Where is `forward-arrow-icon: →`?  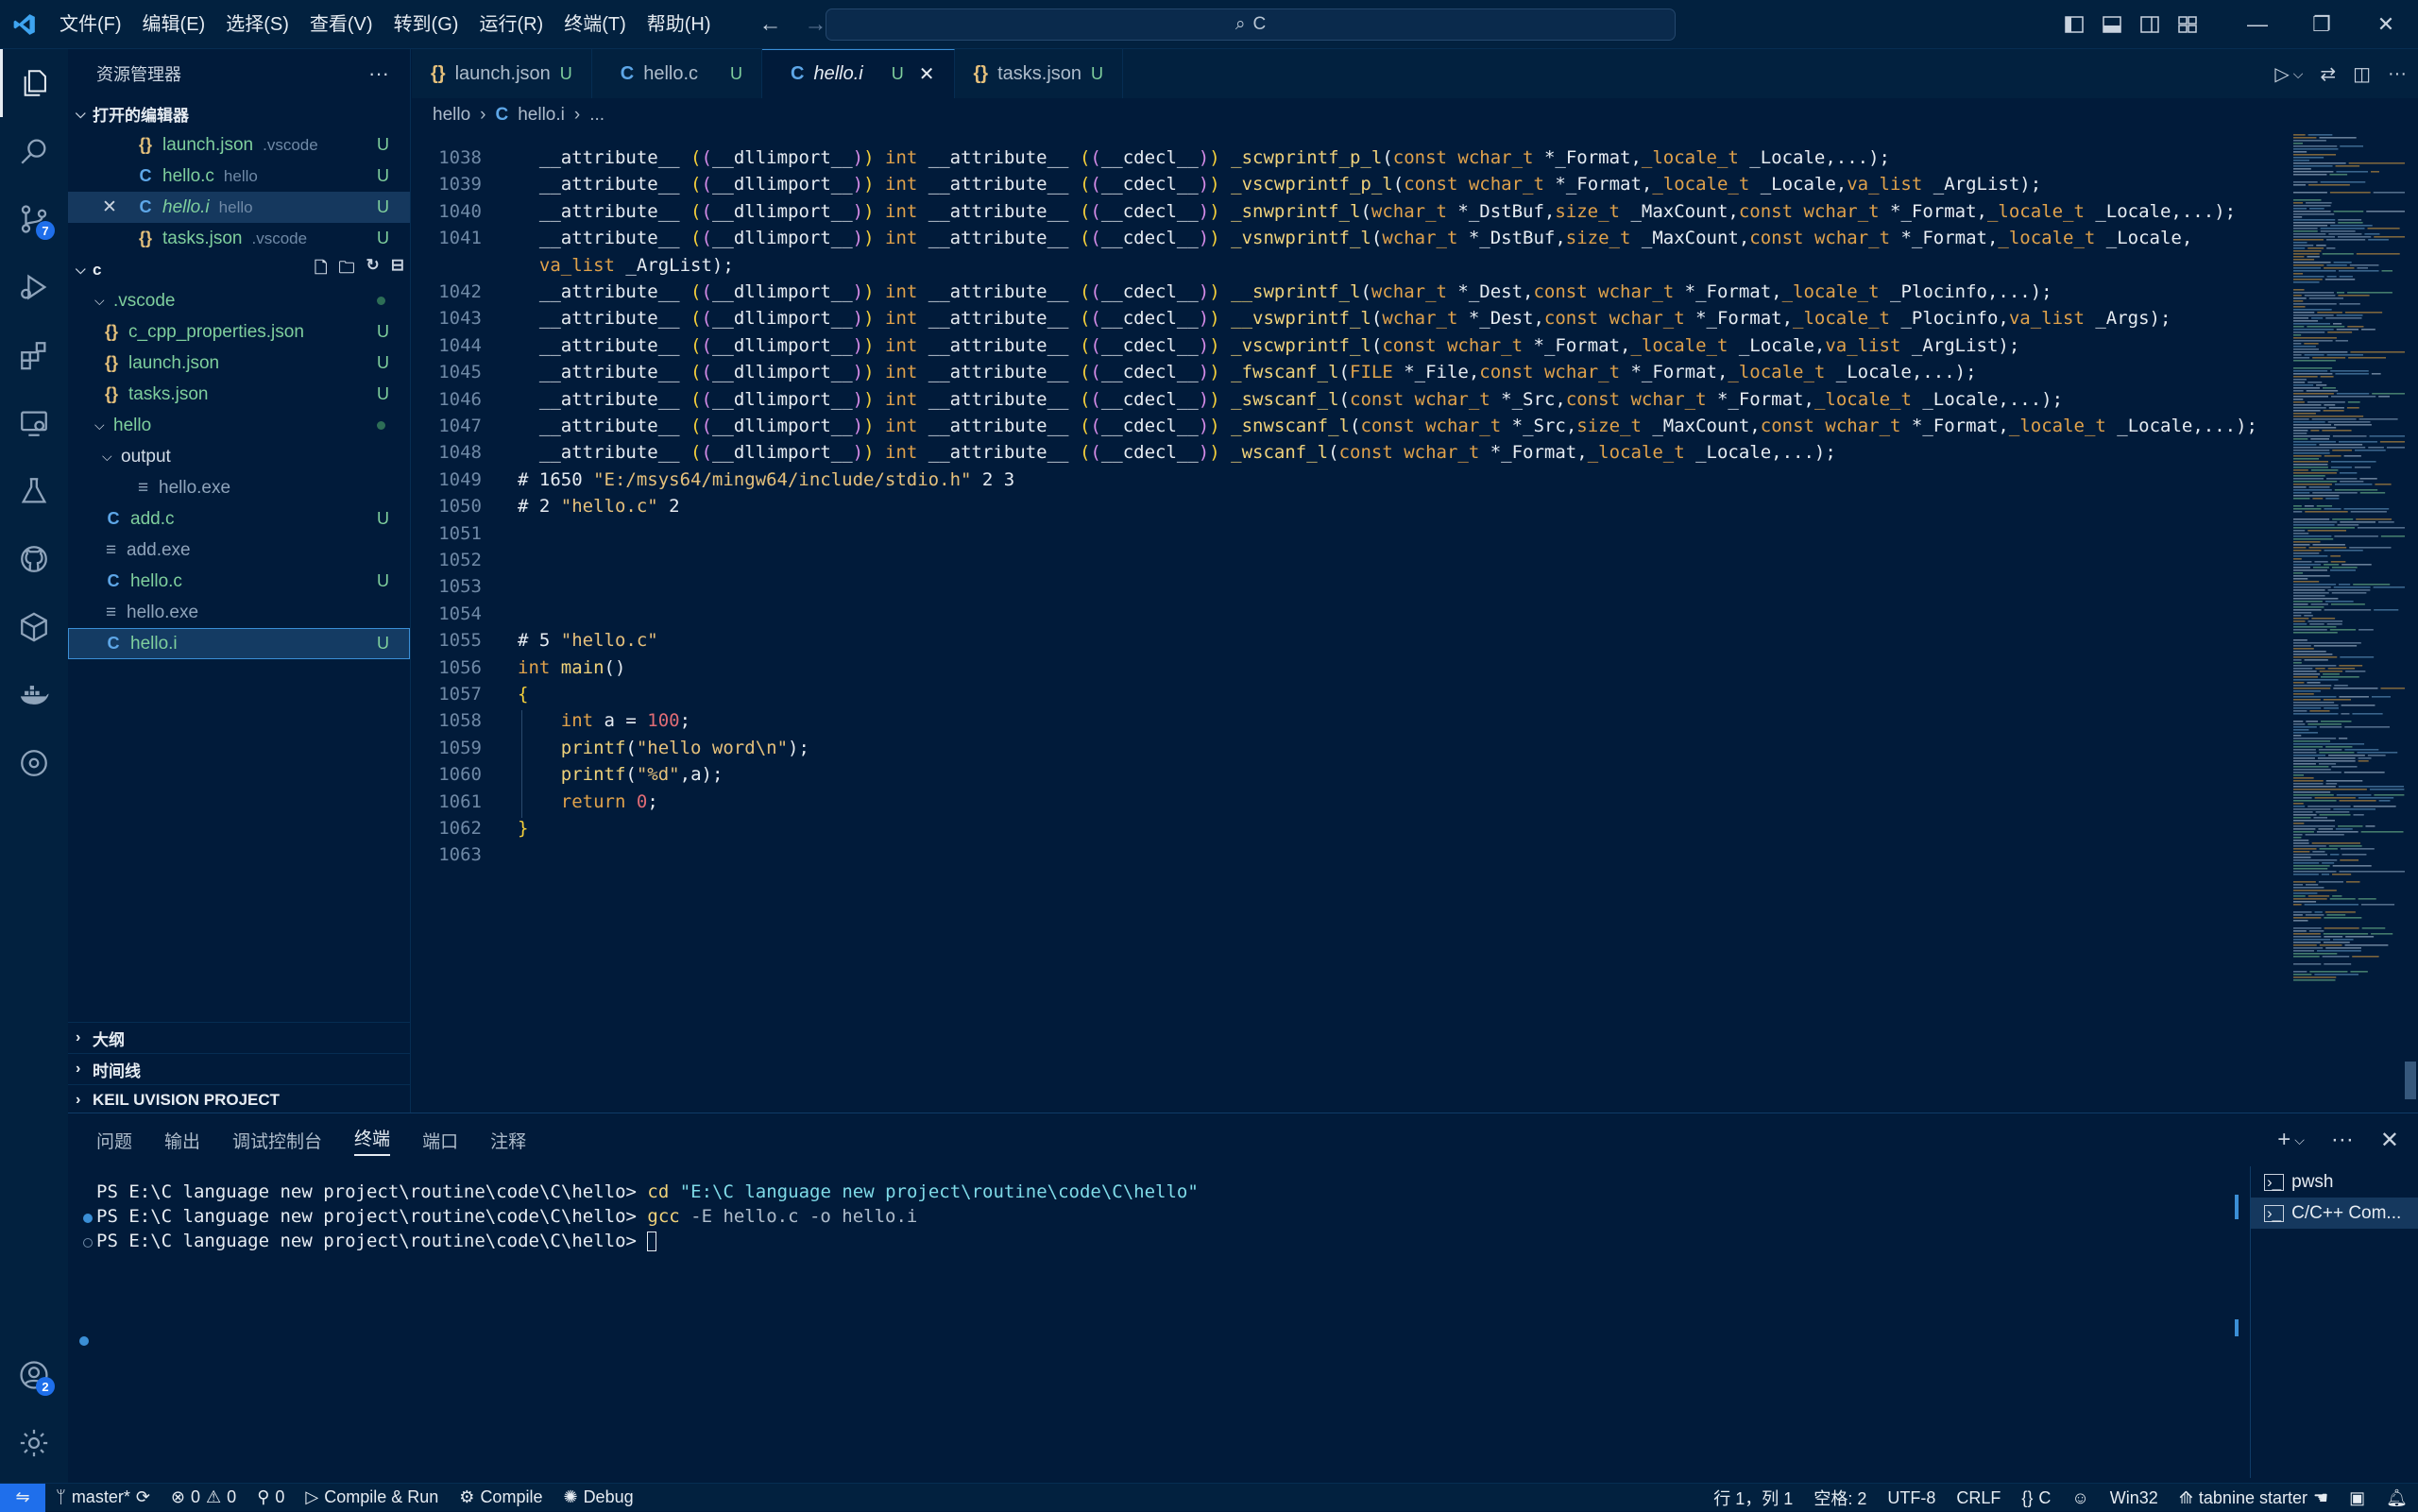 forward-arrow-icon: → is located at coordinates (816, 25).